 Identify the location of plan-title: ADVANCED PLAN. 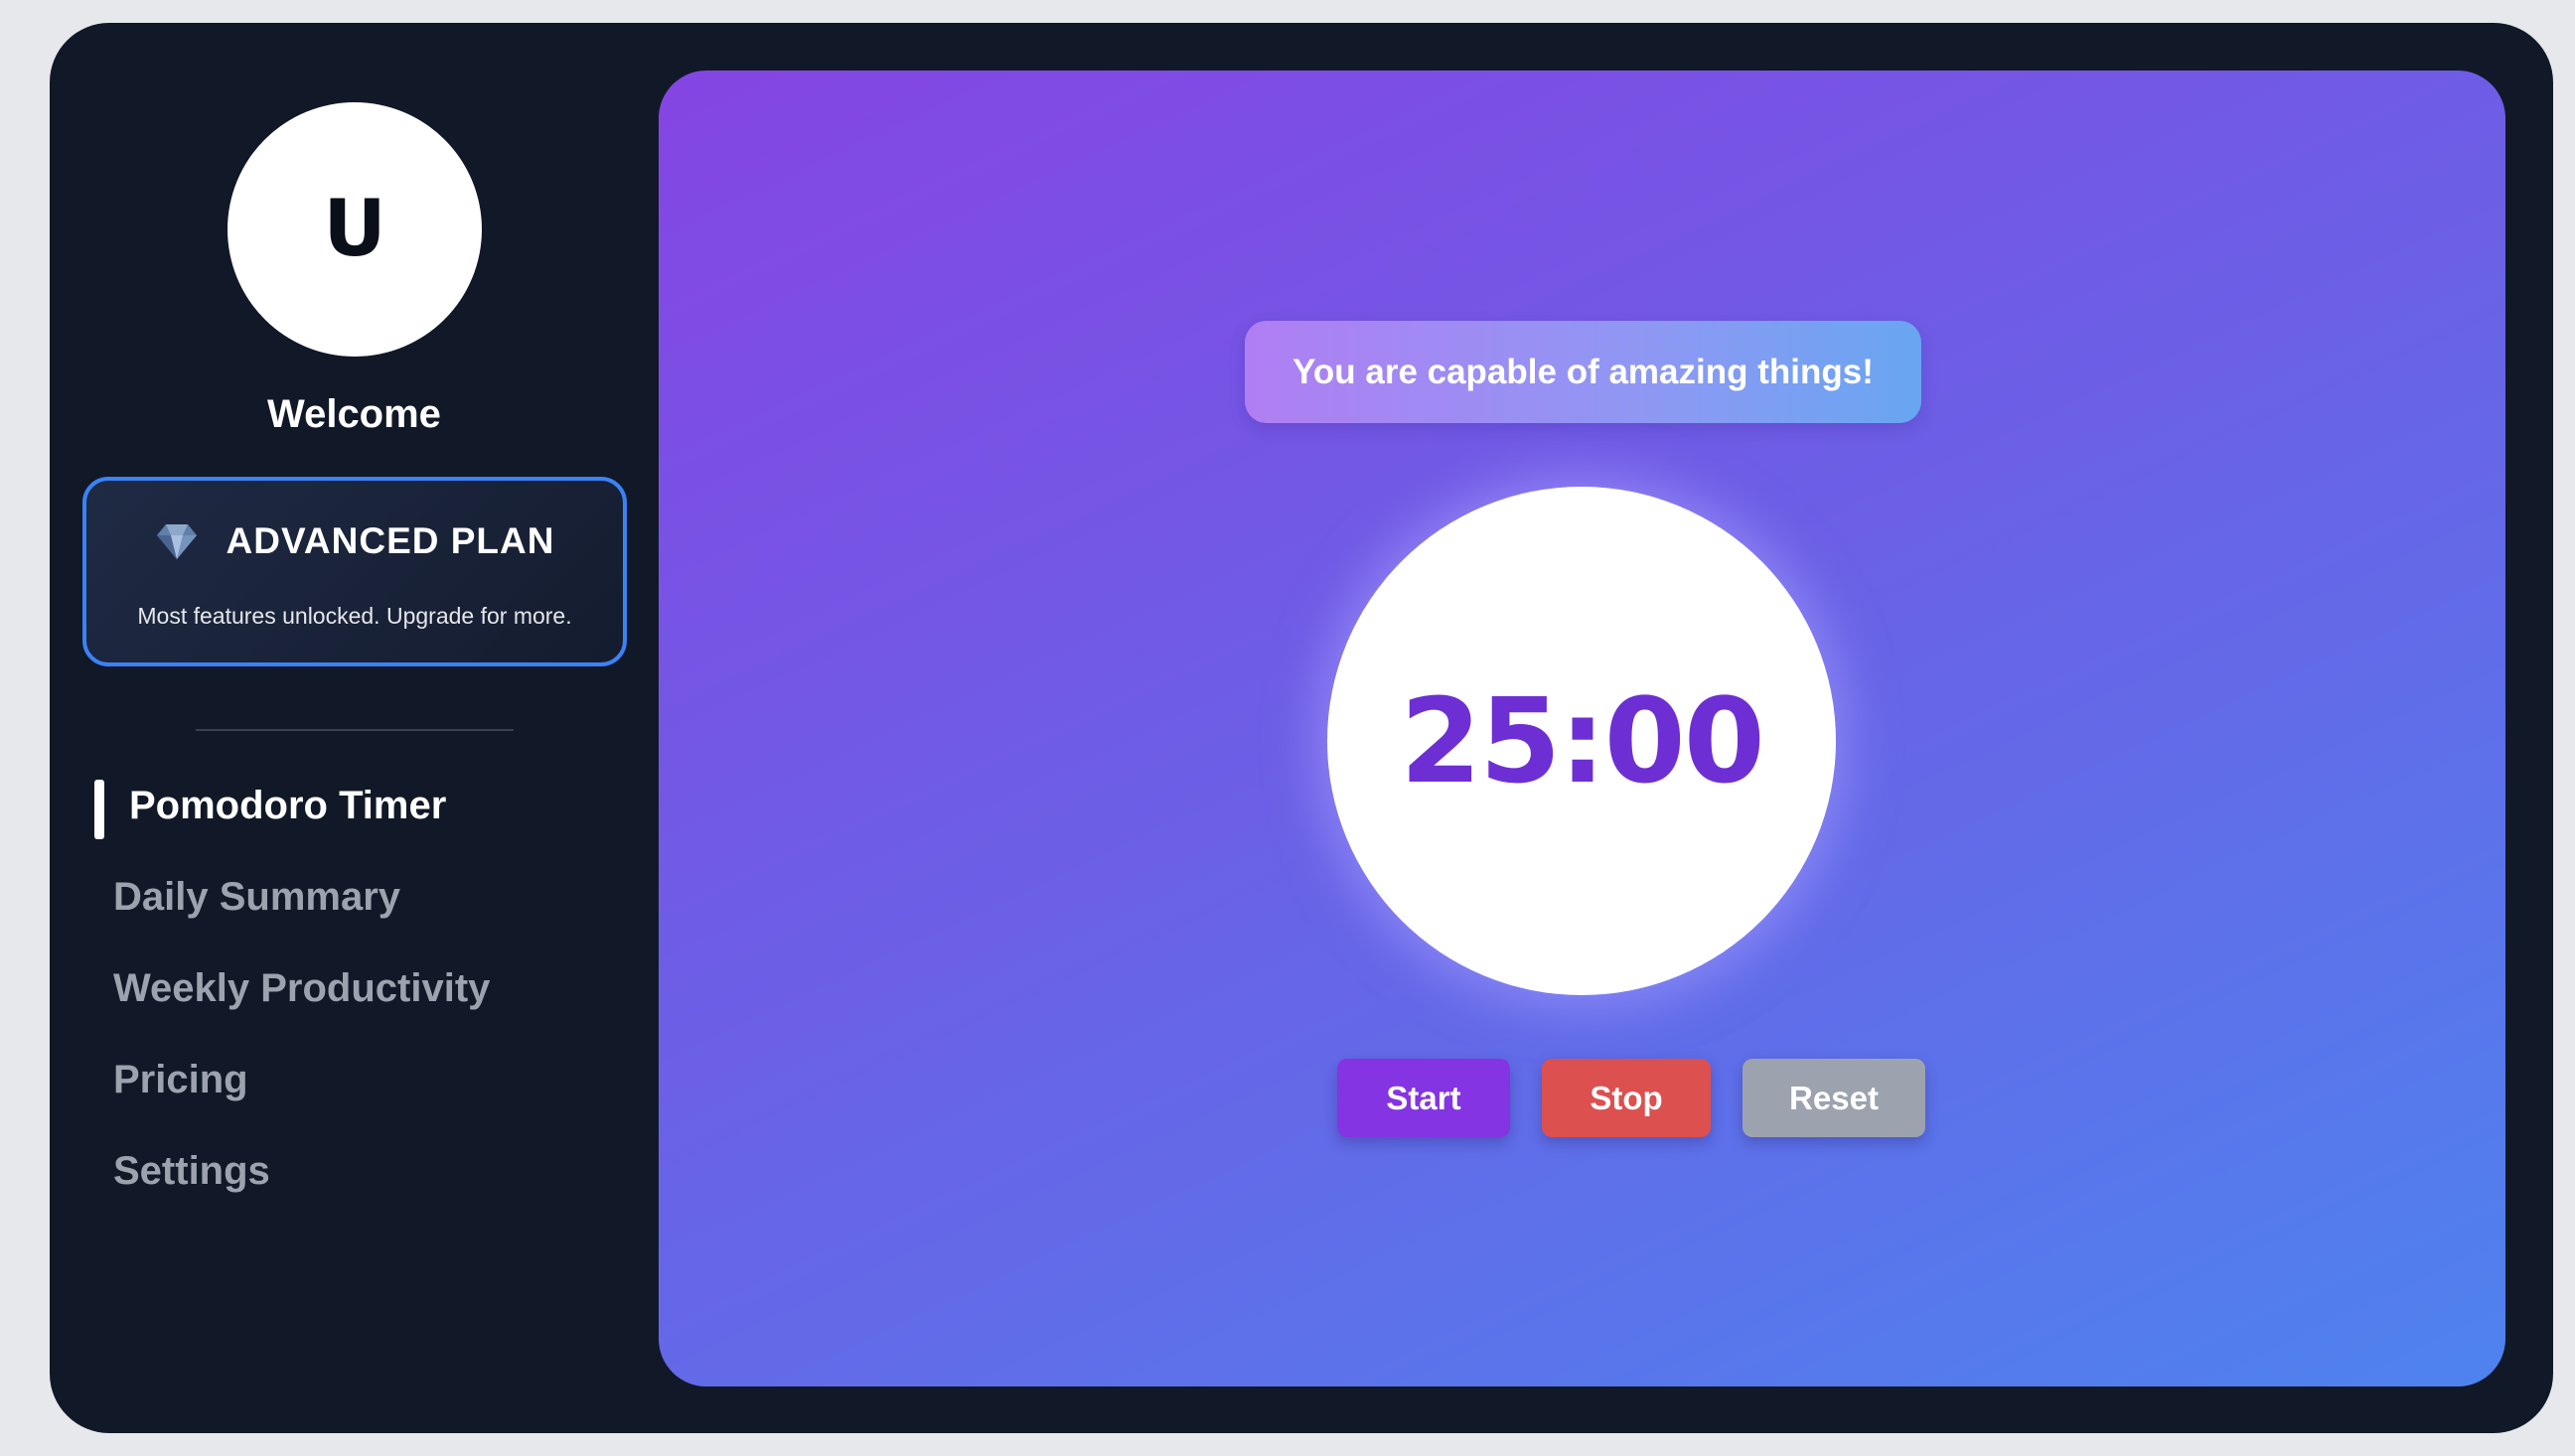
(391, 540).